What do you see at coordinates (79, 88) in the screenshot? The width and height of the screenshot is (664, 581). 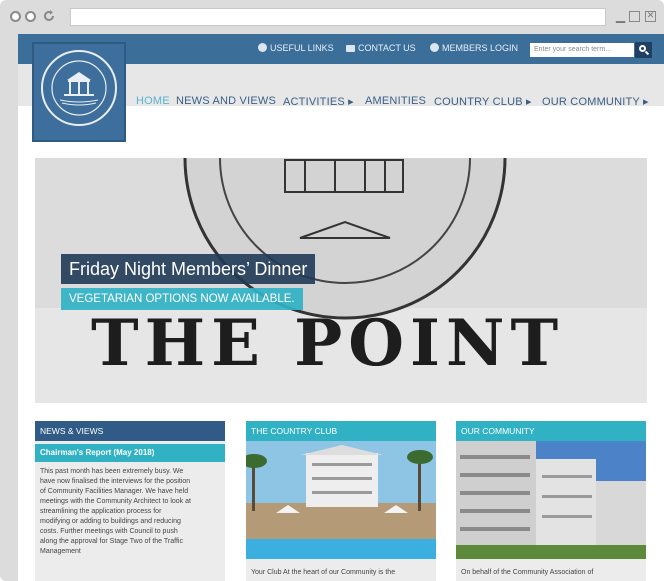 I see `logo-seal-icon` at bounding box center [79, 88].